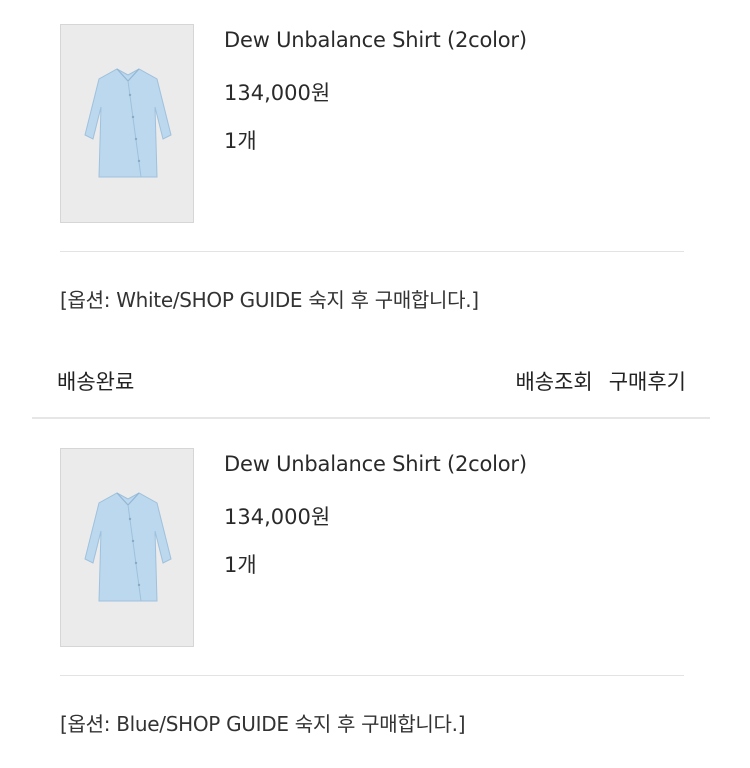 This screenshot has width=750, height=768. What do you see at coordinates (263, 724) in the screenshot?
I see `product-option: [옵션: Blue/SHOP GUIDE 숙지 후 구매합니다.]` at bounding box center [263, 724].